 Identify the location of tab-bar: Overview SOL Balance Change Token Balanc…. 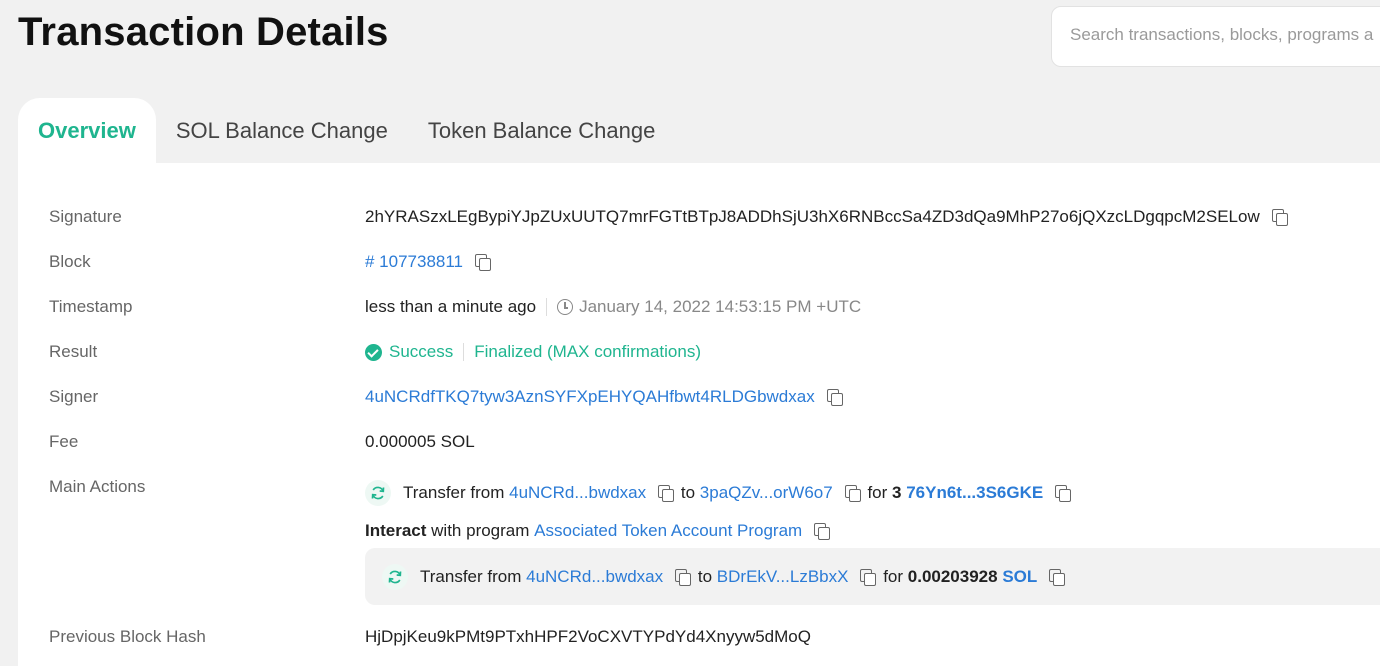
(346, 130).